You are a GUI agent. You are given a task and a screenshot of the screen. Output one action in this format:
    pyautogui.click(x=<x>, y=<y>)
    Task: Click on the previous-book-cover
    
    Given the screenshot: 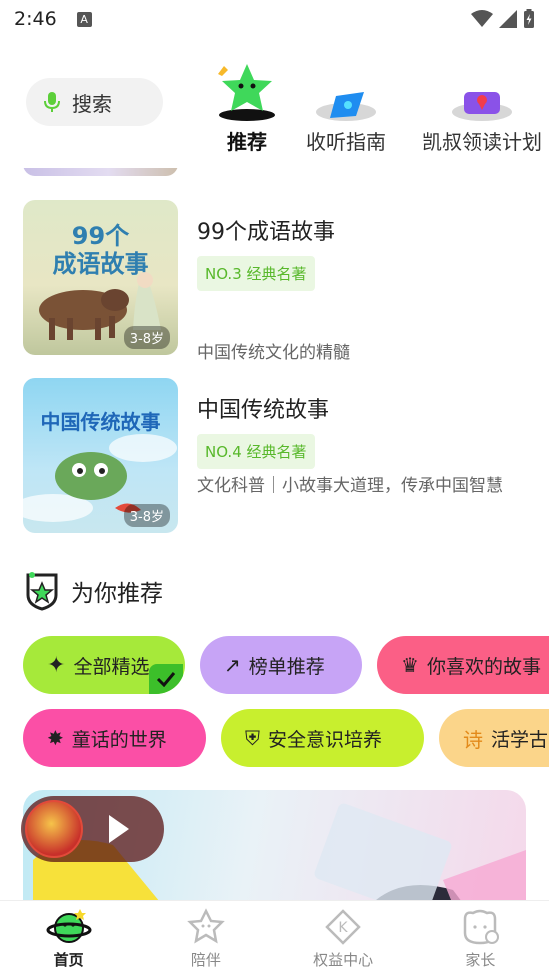 What is the action you would take?
    pyautogui.click(x=100, y=172)
    